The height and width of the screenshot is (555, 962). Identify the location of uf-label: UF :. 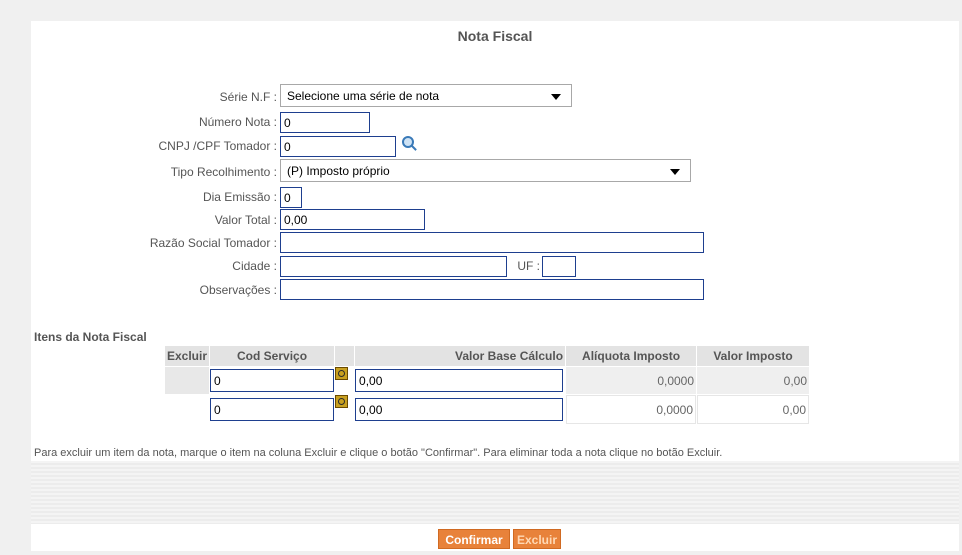
(528, 266).